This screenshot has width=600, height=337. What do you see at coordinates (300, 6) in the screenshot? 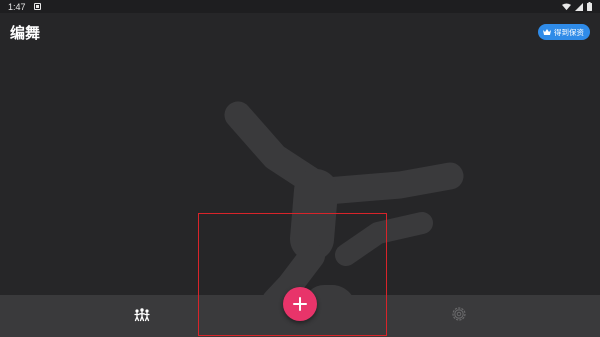
I see `status-bar: 1:47` at bounding box center [300, 6].